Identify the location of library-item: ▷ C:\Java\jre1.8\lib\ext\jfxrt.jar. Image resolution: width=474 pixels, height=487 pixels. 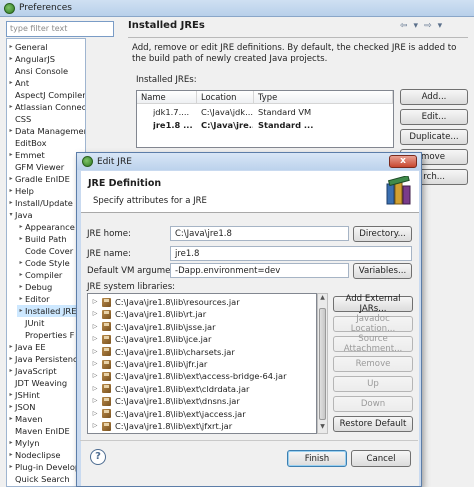
(160, 426).